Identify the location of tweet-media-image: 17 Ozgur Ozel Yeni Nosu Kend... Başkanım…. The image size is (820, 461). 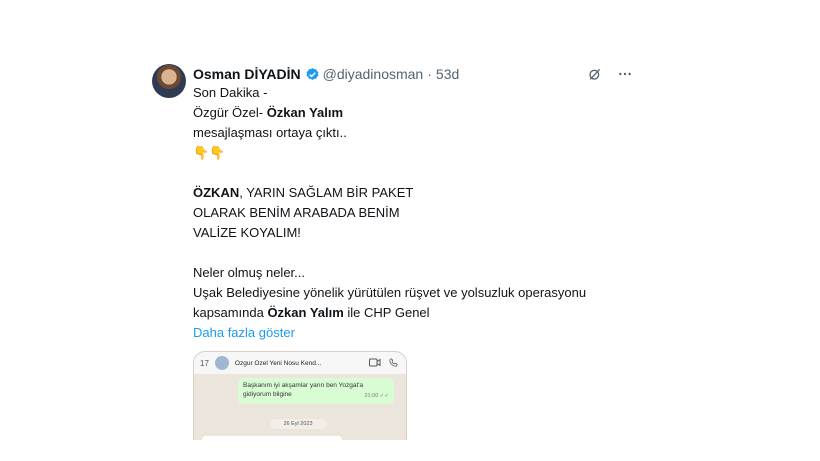
(300, 395).